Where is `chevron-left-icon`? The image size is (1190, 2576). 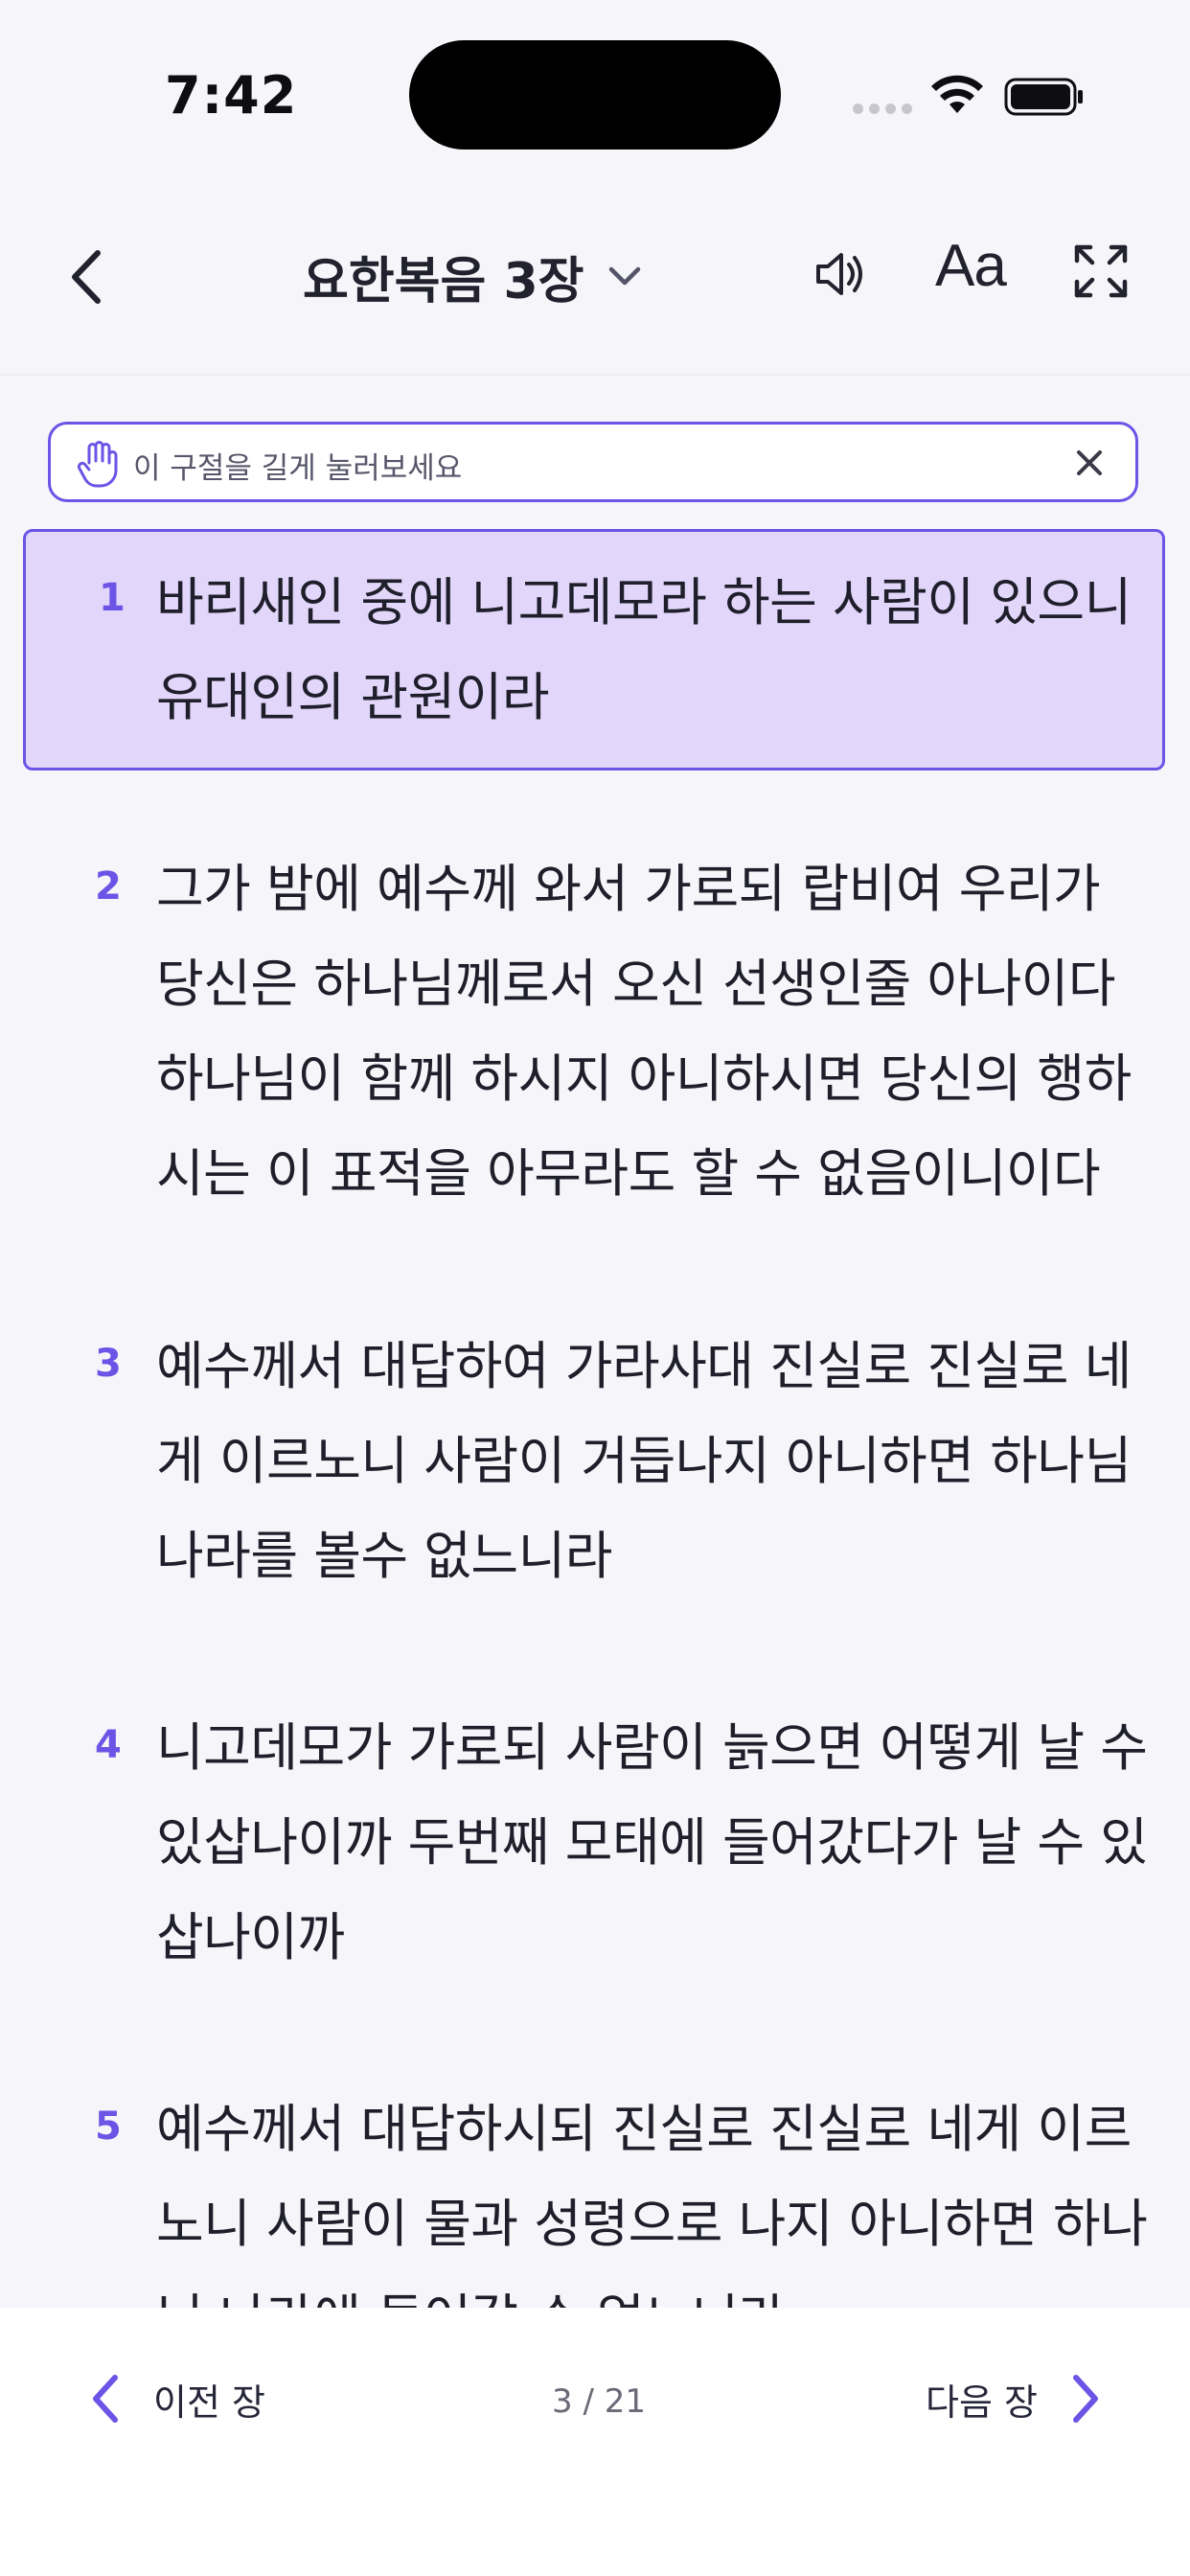 chevron-left-icon is located at coordinates (105, 2399).